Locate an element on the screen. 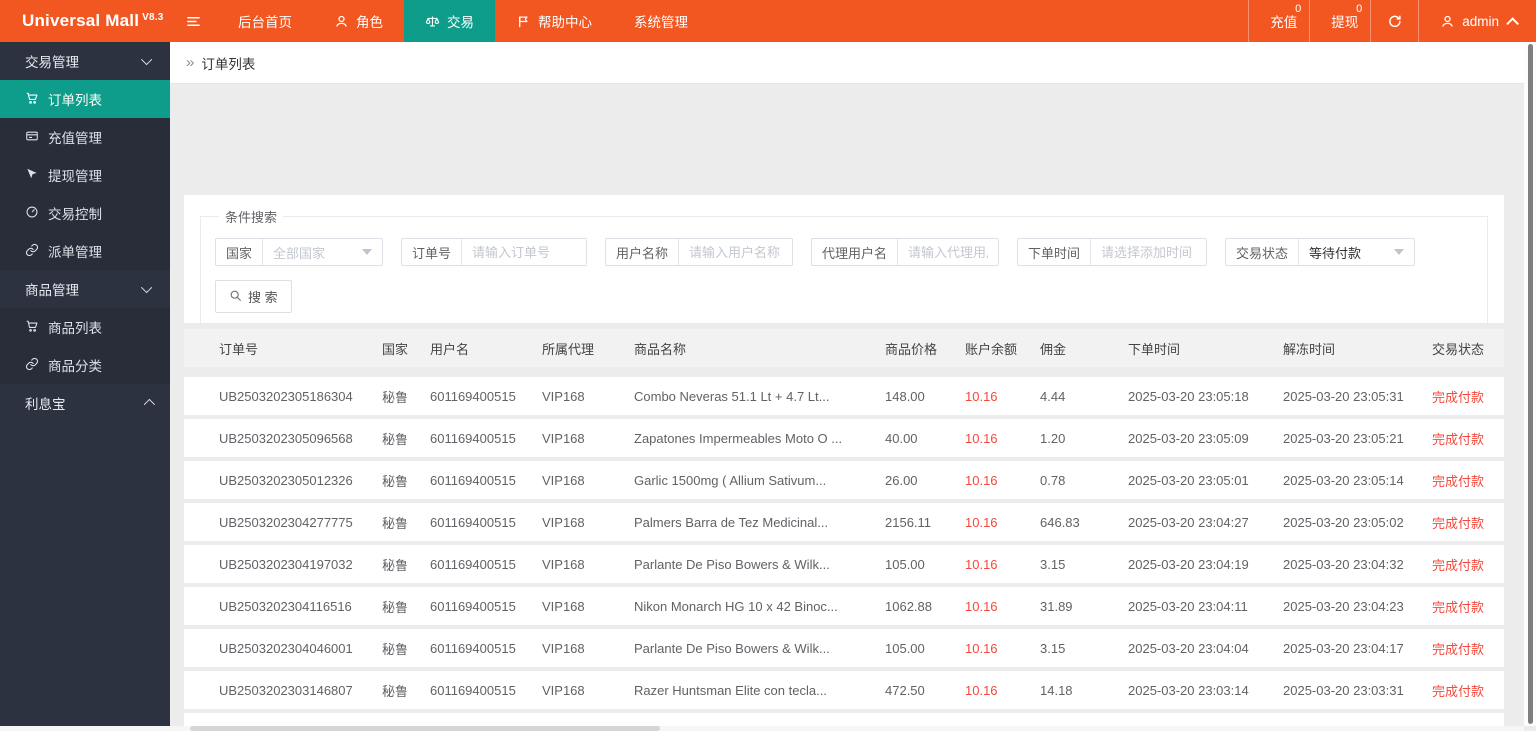 The height and width of the screenshot is (731, 1536). sidebar-toggle-button is located at coordinates (193, 21).